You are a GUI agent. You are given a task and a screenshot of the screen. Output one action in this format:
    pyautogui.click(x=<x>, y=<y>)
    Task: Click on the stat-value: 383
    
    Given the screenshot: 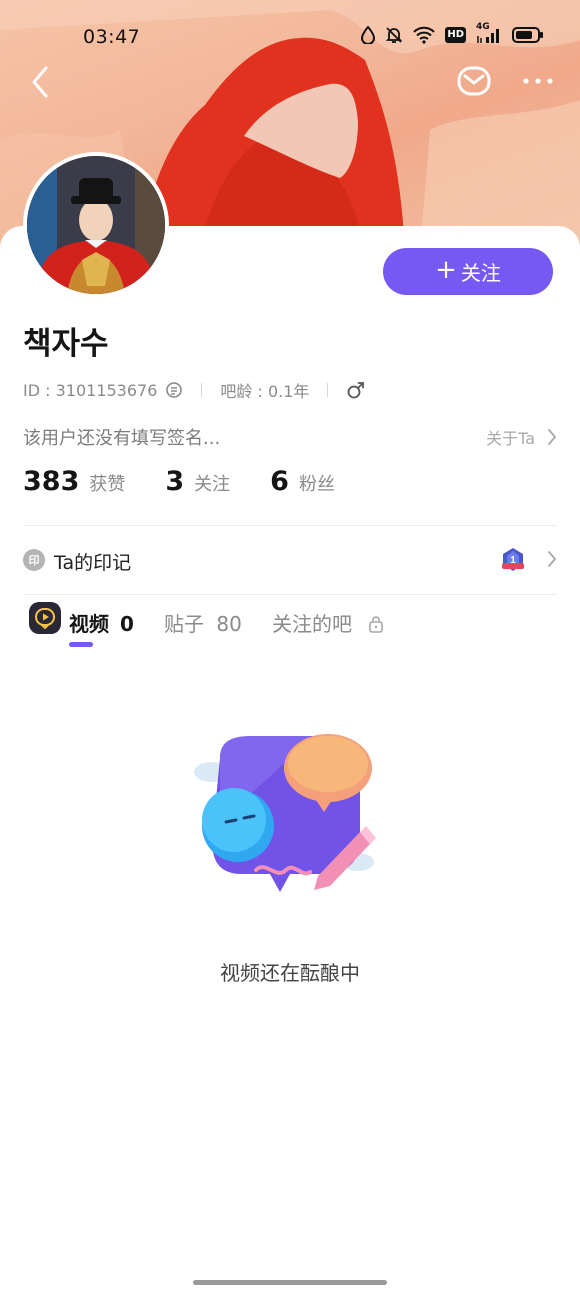 What is the action you would take?
    pyautogui.click(x=51, y=481)
    